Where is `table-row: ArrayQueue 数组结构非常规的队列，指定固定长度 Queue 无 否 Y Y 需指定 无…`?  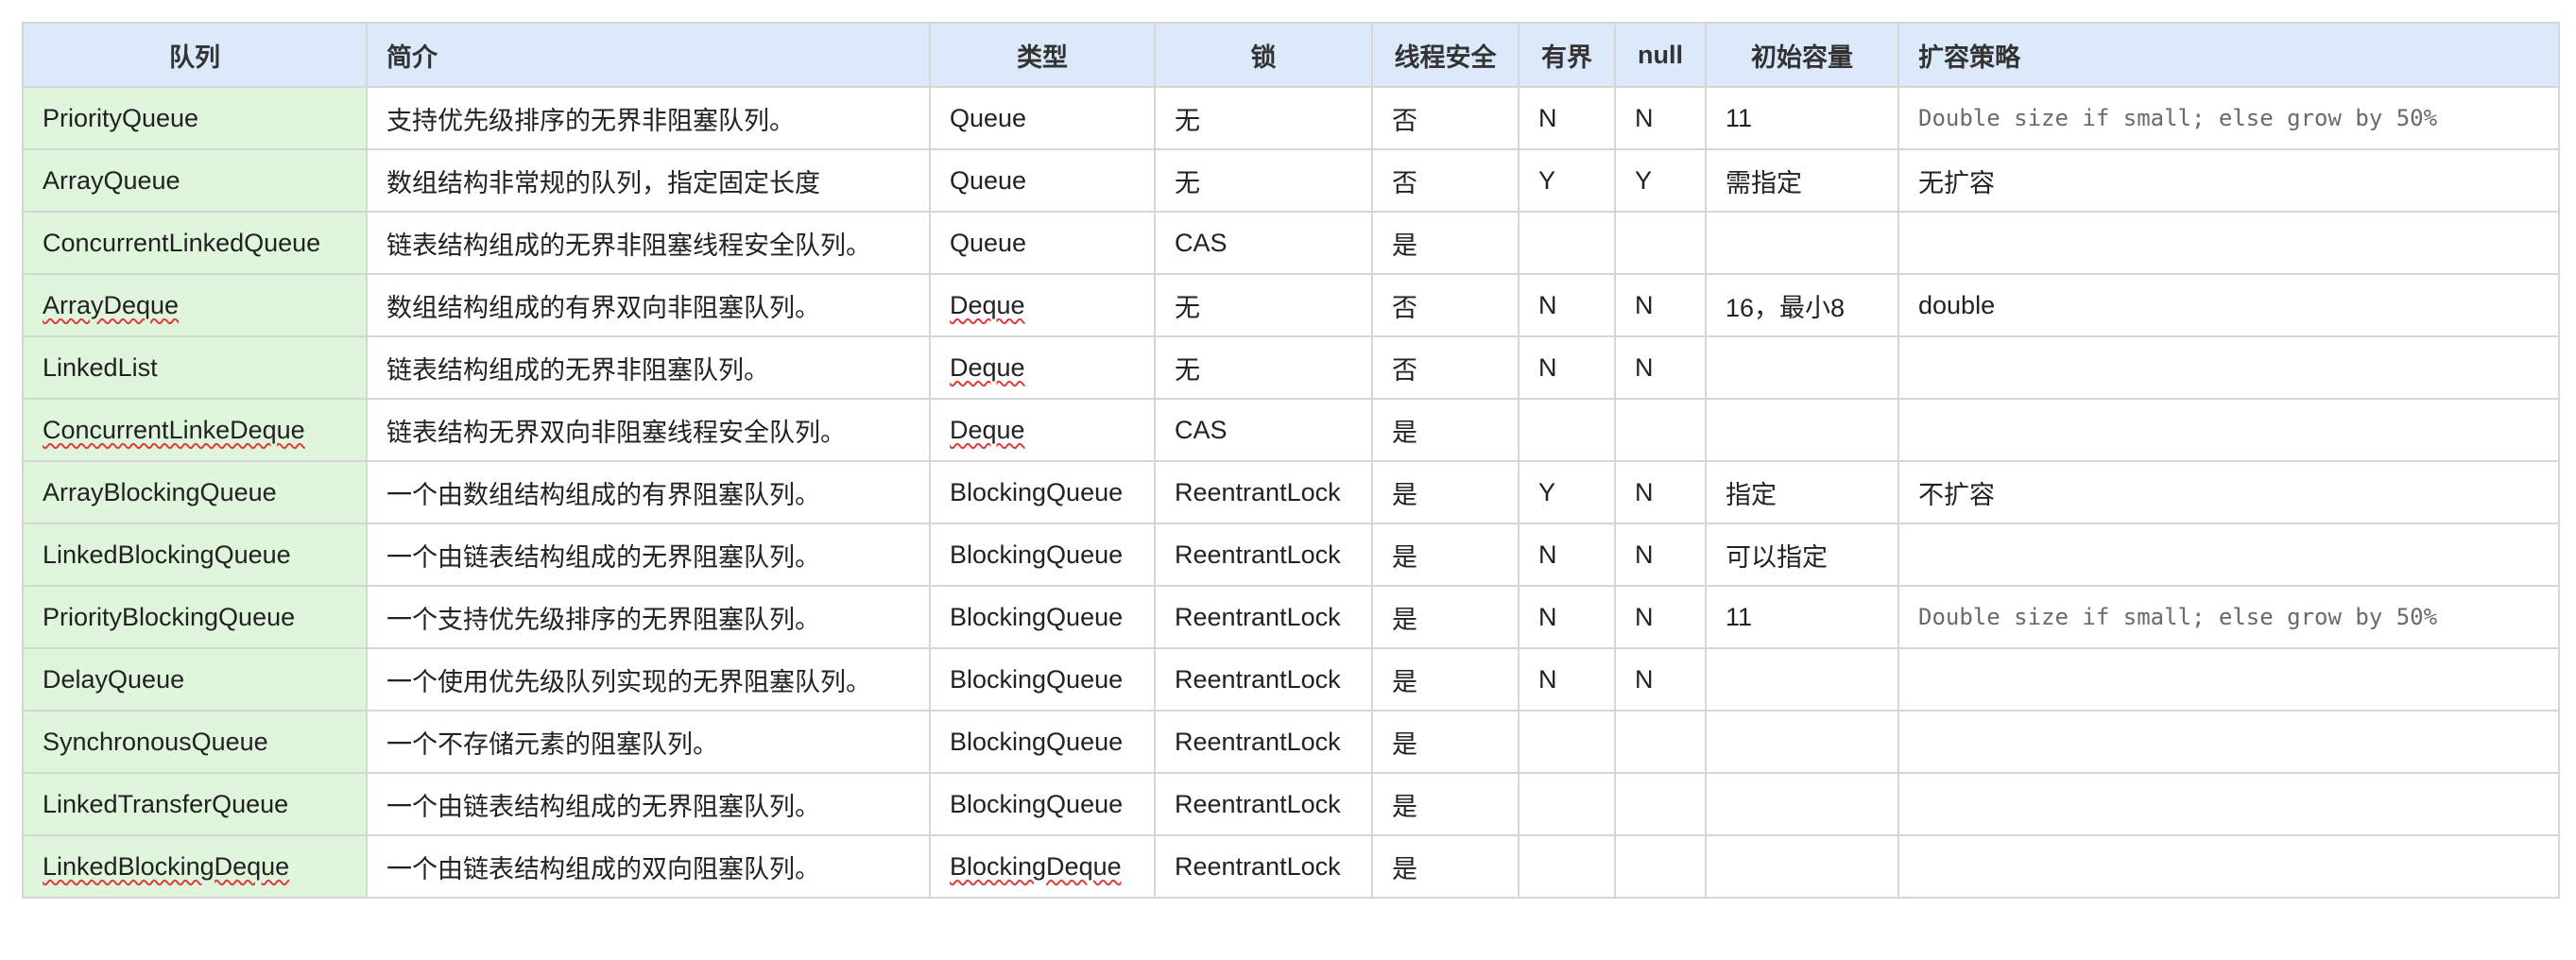
table-row: ArrayQueue 数组结构非常规的队列，指定固定长度 Queue 无 否 Y Y 需指定 无… is located at coordinates (1291, 180).